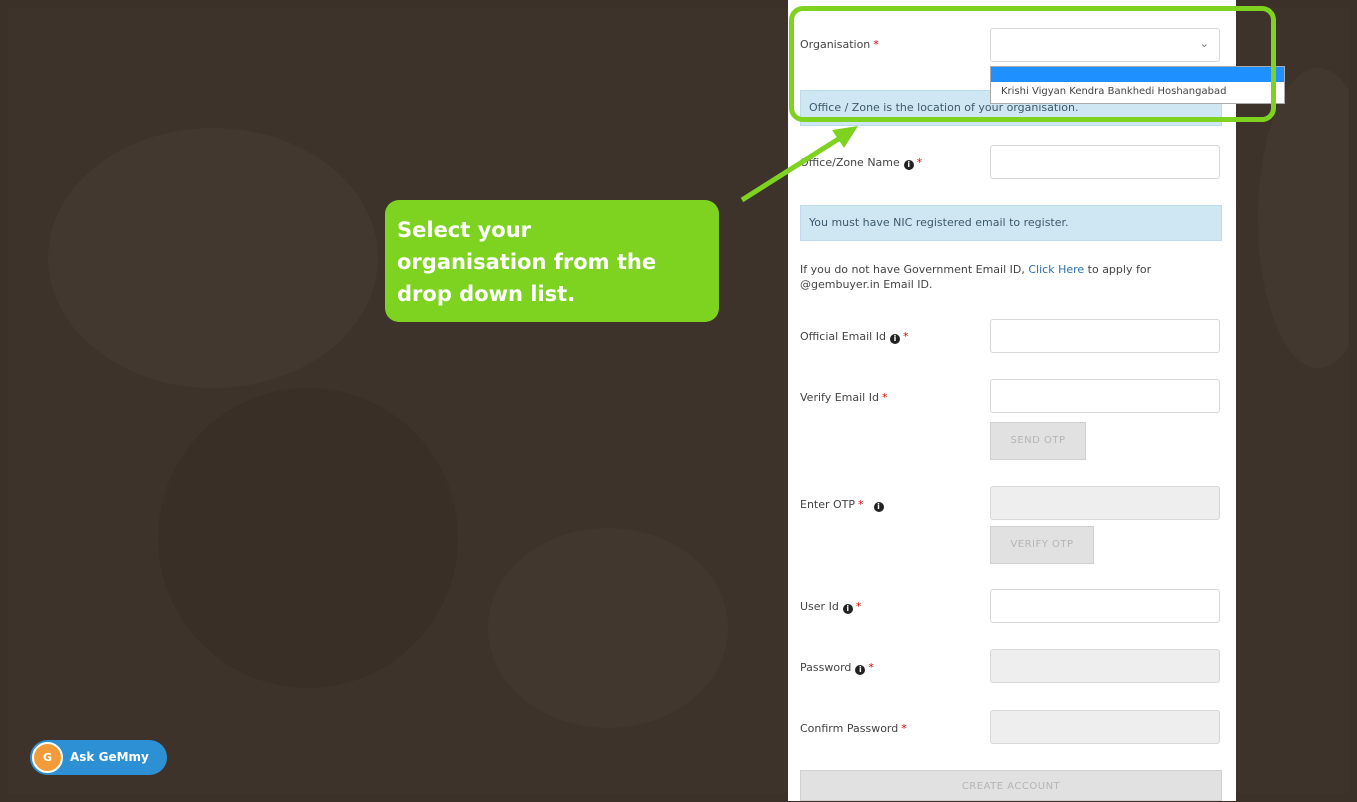 This screenshot has width=1357, height=802. What do you see at coordinates (799, 164) in the screenshot?
I see `pointer-arrow` at bounding box center [799, 164].